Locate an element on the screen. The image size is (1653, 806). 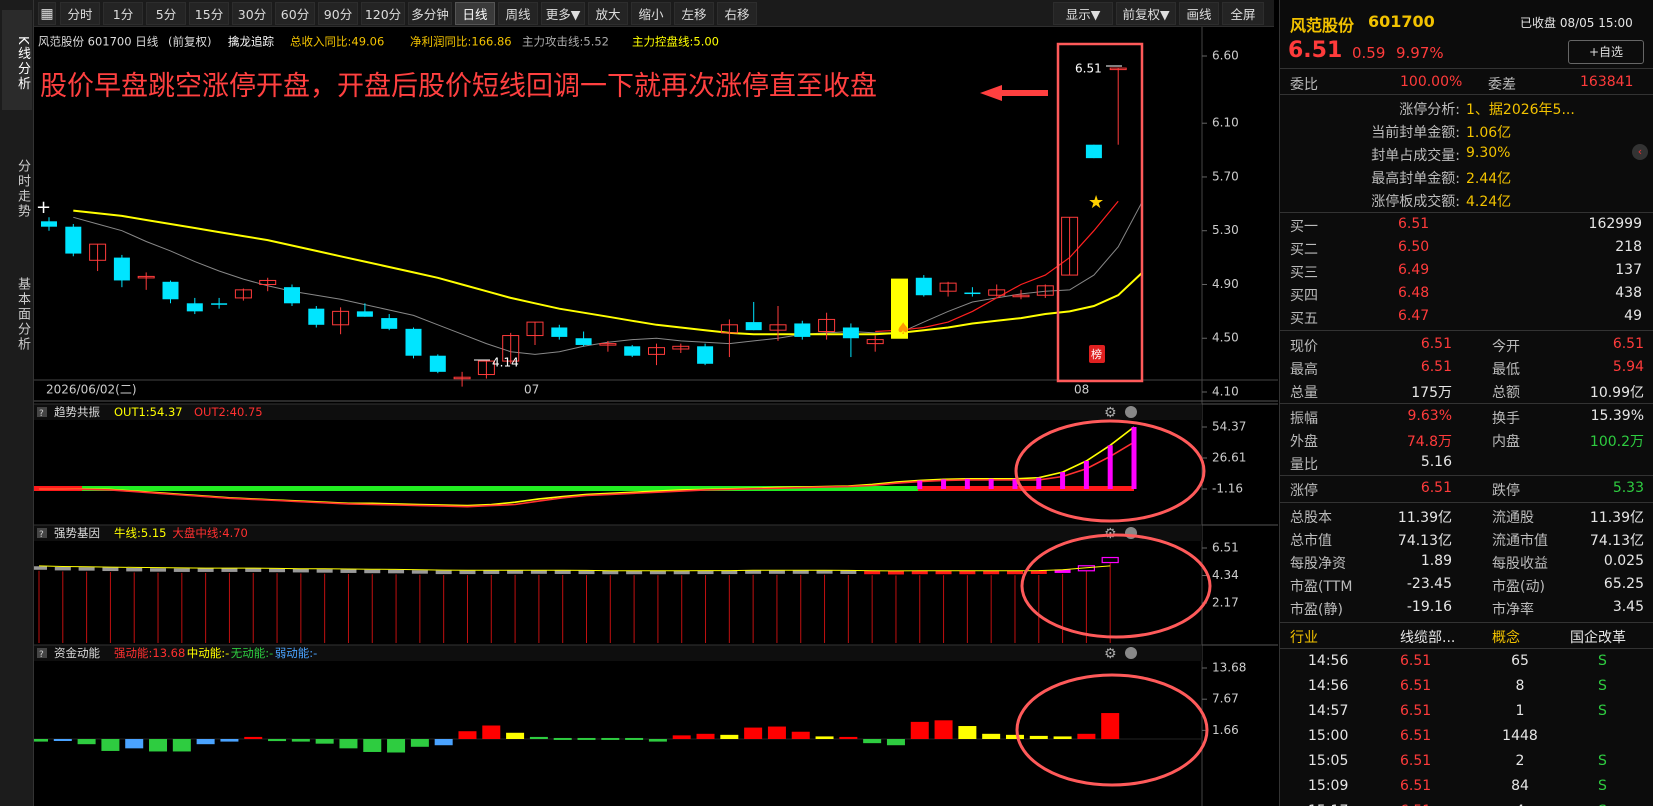
limit-label-2: 当前封单金额: is located at coordinates (1415, 133).